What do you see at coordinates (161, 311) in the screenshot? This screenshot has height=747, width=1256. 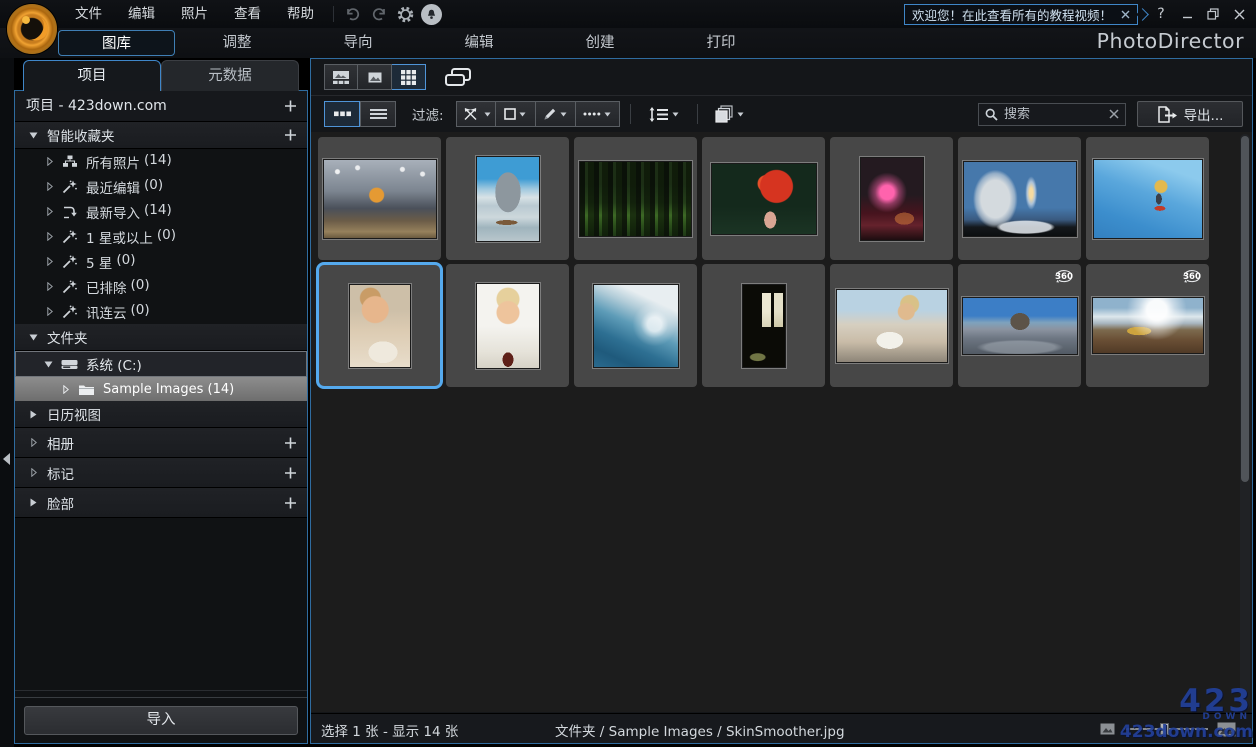 I see `tree-item-cyberlink-cloud: 讯连云 (0)` at bounding box center [161, 311].